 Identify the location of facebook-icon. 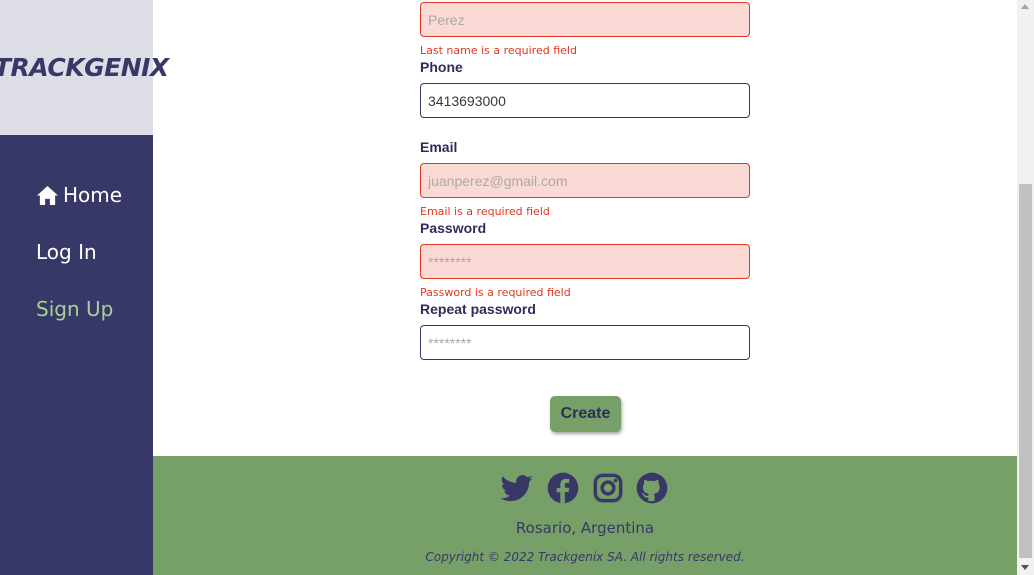
(563, 488).